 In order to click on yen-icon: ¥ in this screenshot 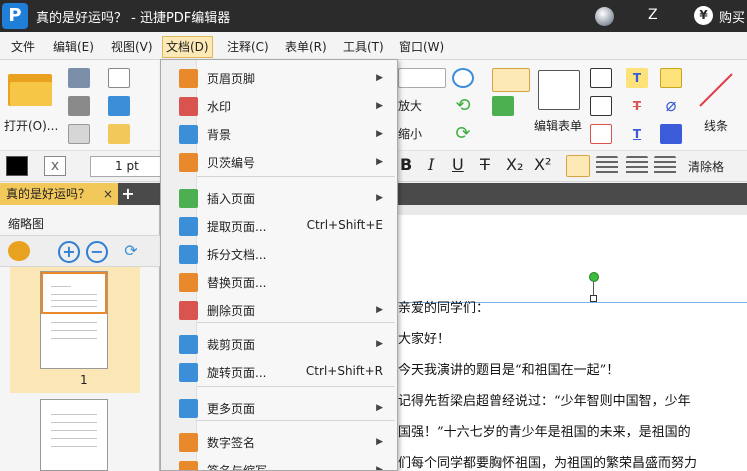, I will do `click(703, 15)`.